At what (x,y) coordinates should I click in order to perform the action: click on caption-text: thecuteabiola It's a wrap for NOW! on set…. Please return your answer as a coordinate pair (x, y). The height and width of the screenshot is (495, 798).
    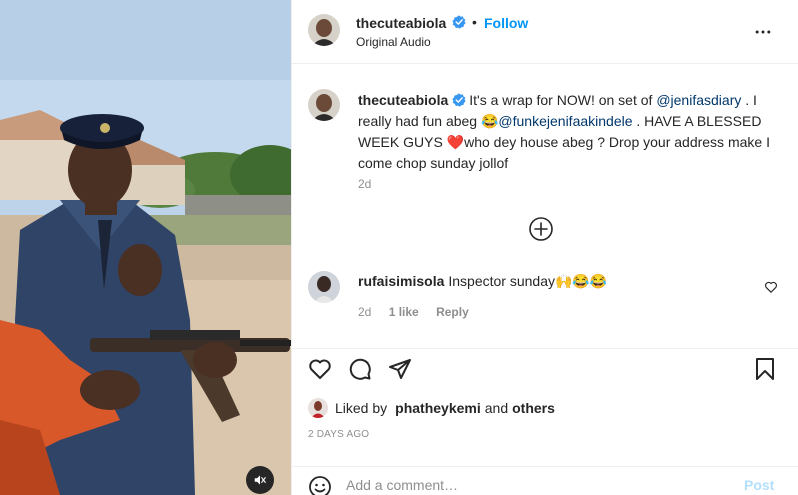
    Looking at the image, I should click on (570, 132).